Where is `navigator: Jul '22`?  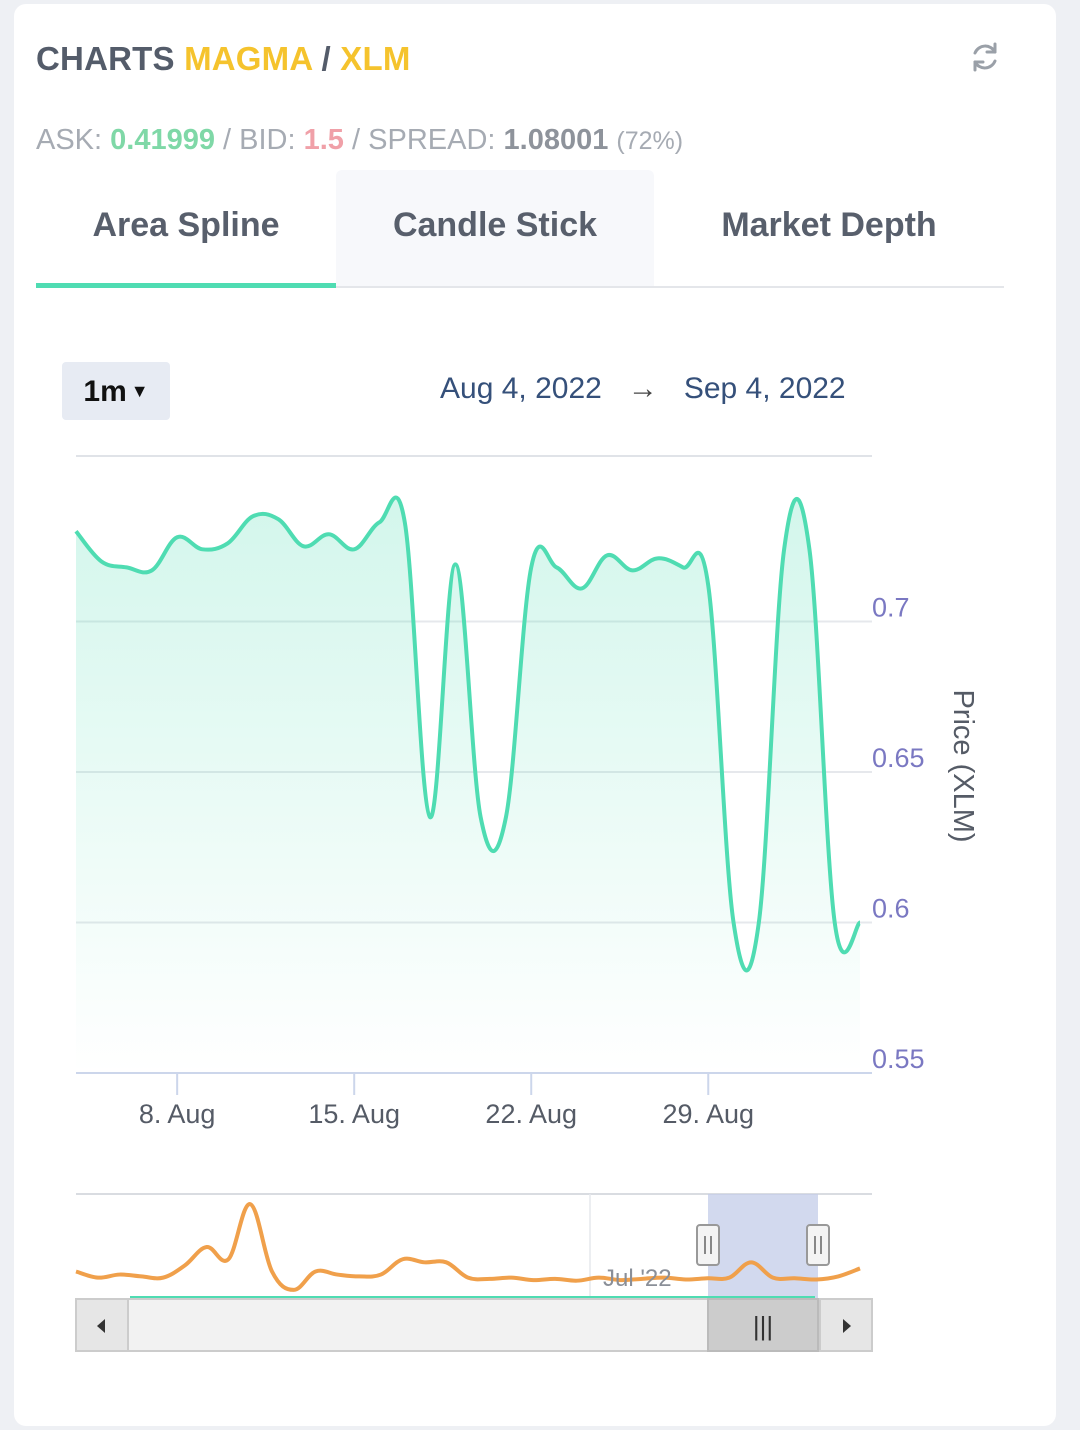 navigator: Jul '22 is located at coordinates (473, 1245).